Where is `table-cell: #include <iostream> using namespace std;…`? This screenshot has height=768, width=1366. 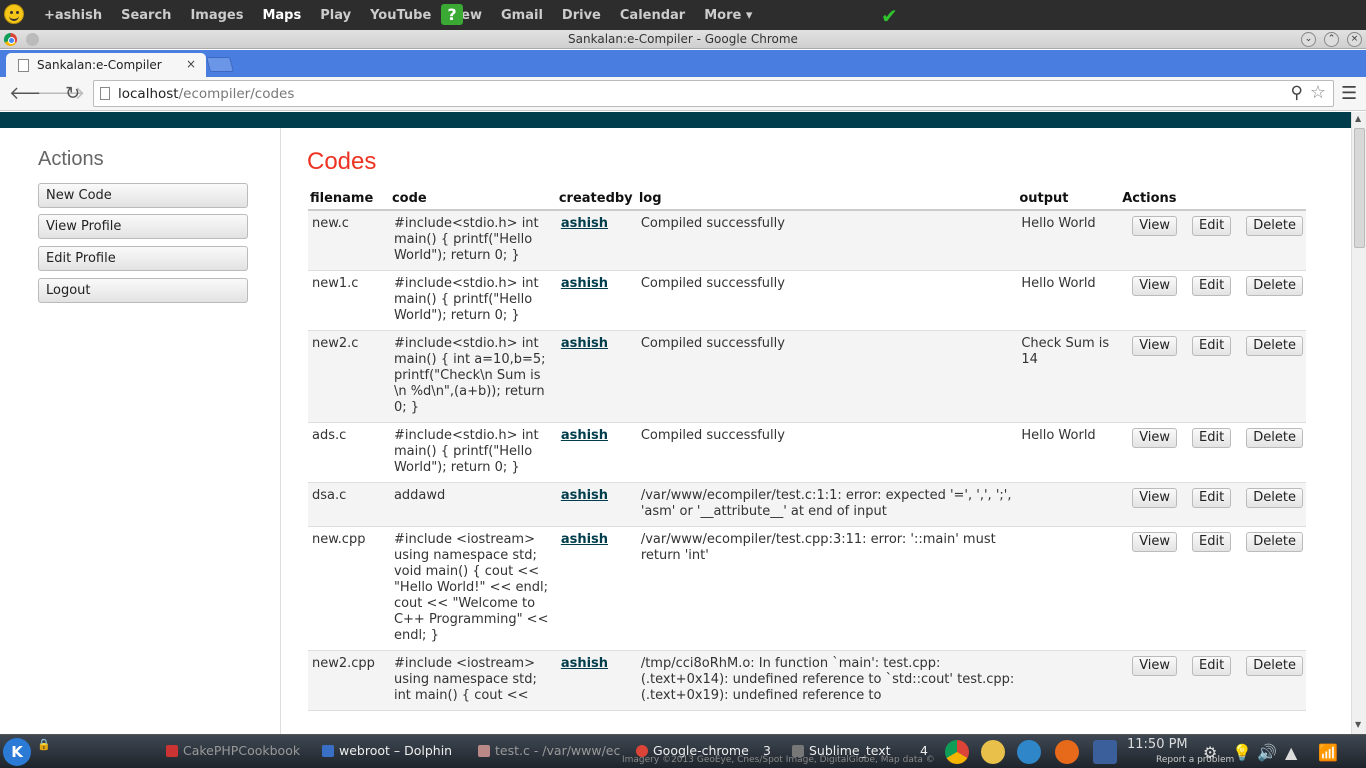 table-cell: #include <iostream> using namespace std;… is located at coordinates (473, 680).